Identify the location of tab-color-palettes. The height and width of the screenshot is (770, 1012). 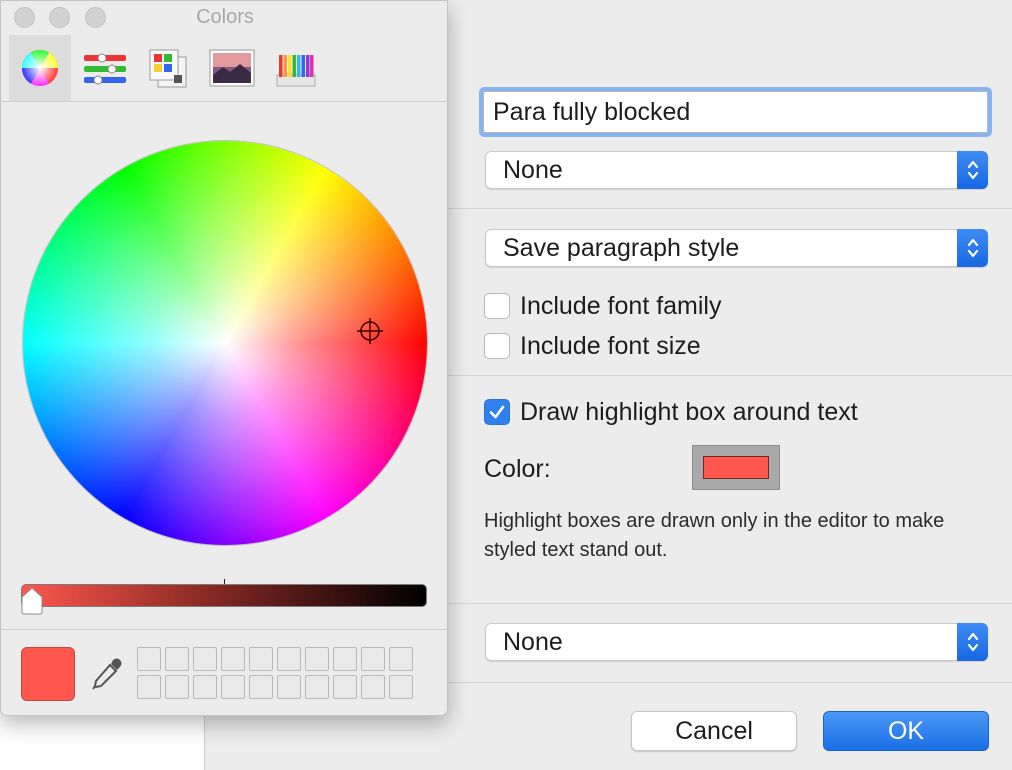
(167, 68).